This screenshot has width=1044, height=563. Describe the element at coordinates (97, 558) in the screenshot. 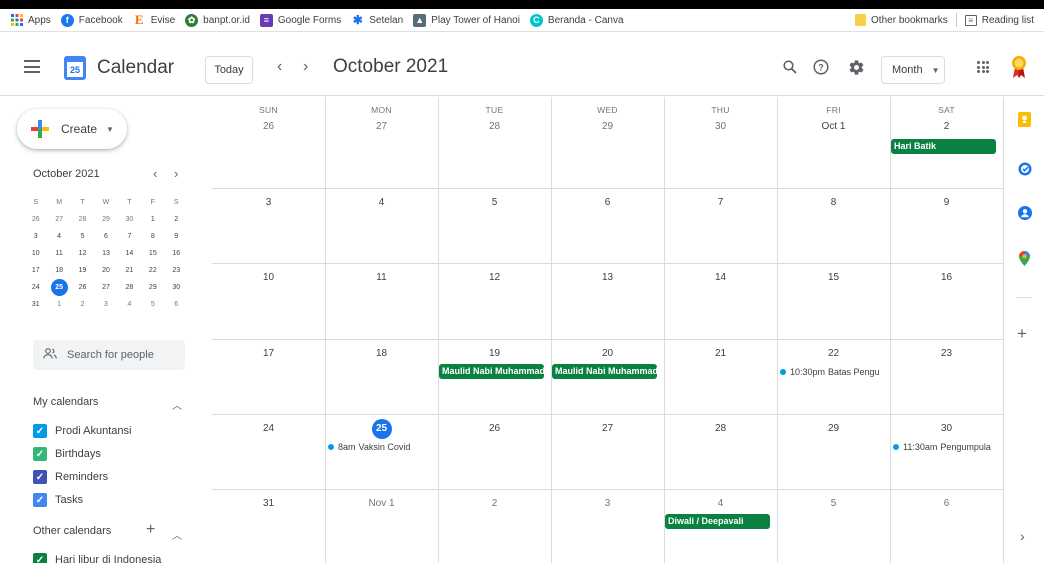

I see `calendar-item-hari-libur: ✓ Hari libur di Indonesia` at that location.